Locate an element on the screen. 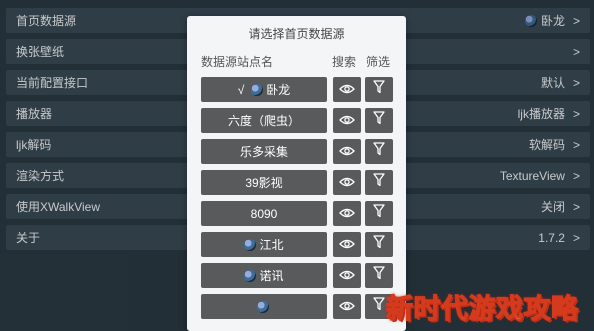  source-option-button: 8090 is located at coordinates (264, 213).